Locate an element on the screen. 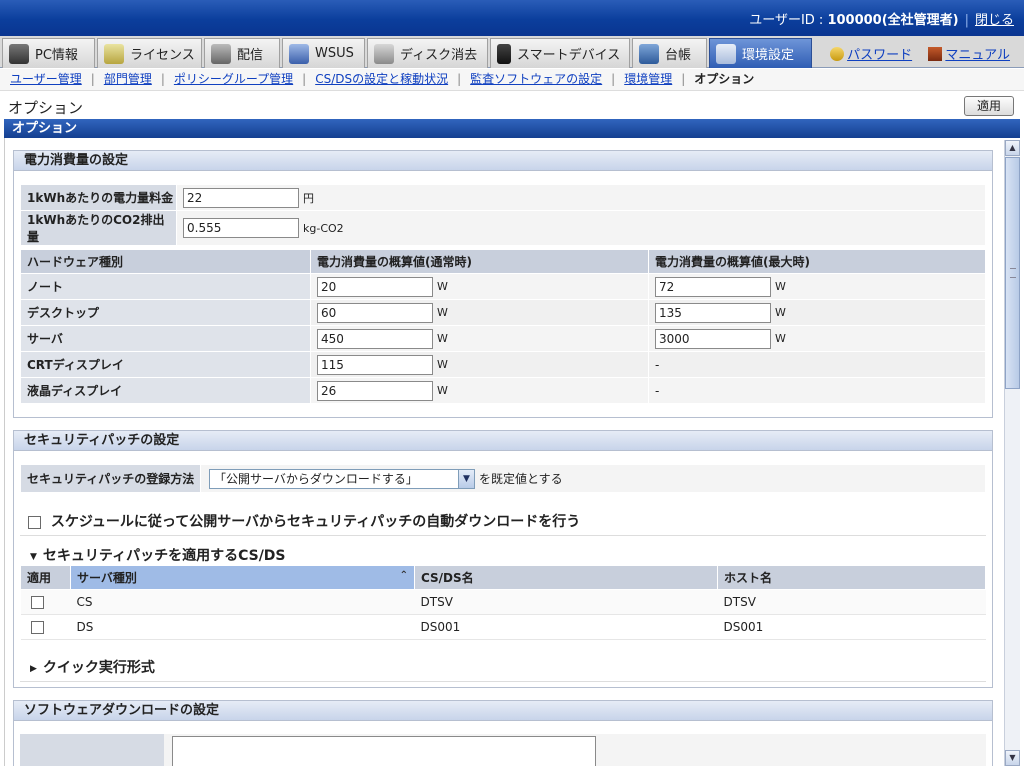  tab-wsus: WSUS is located at coordinates (323, 53).